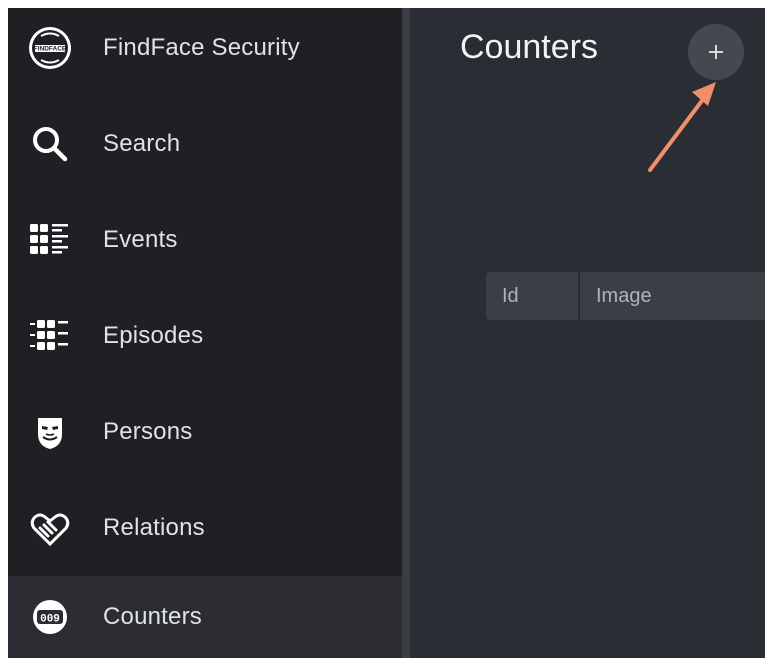 The height and width of the screenshot is (658, 765). I want to click on episodes-grid-icon, so click(50, 336).